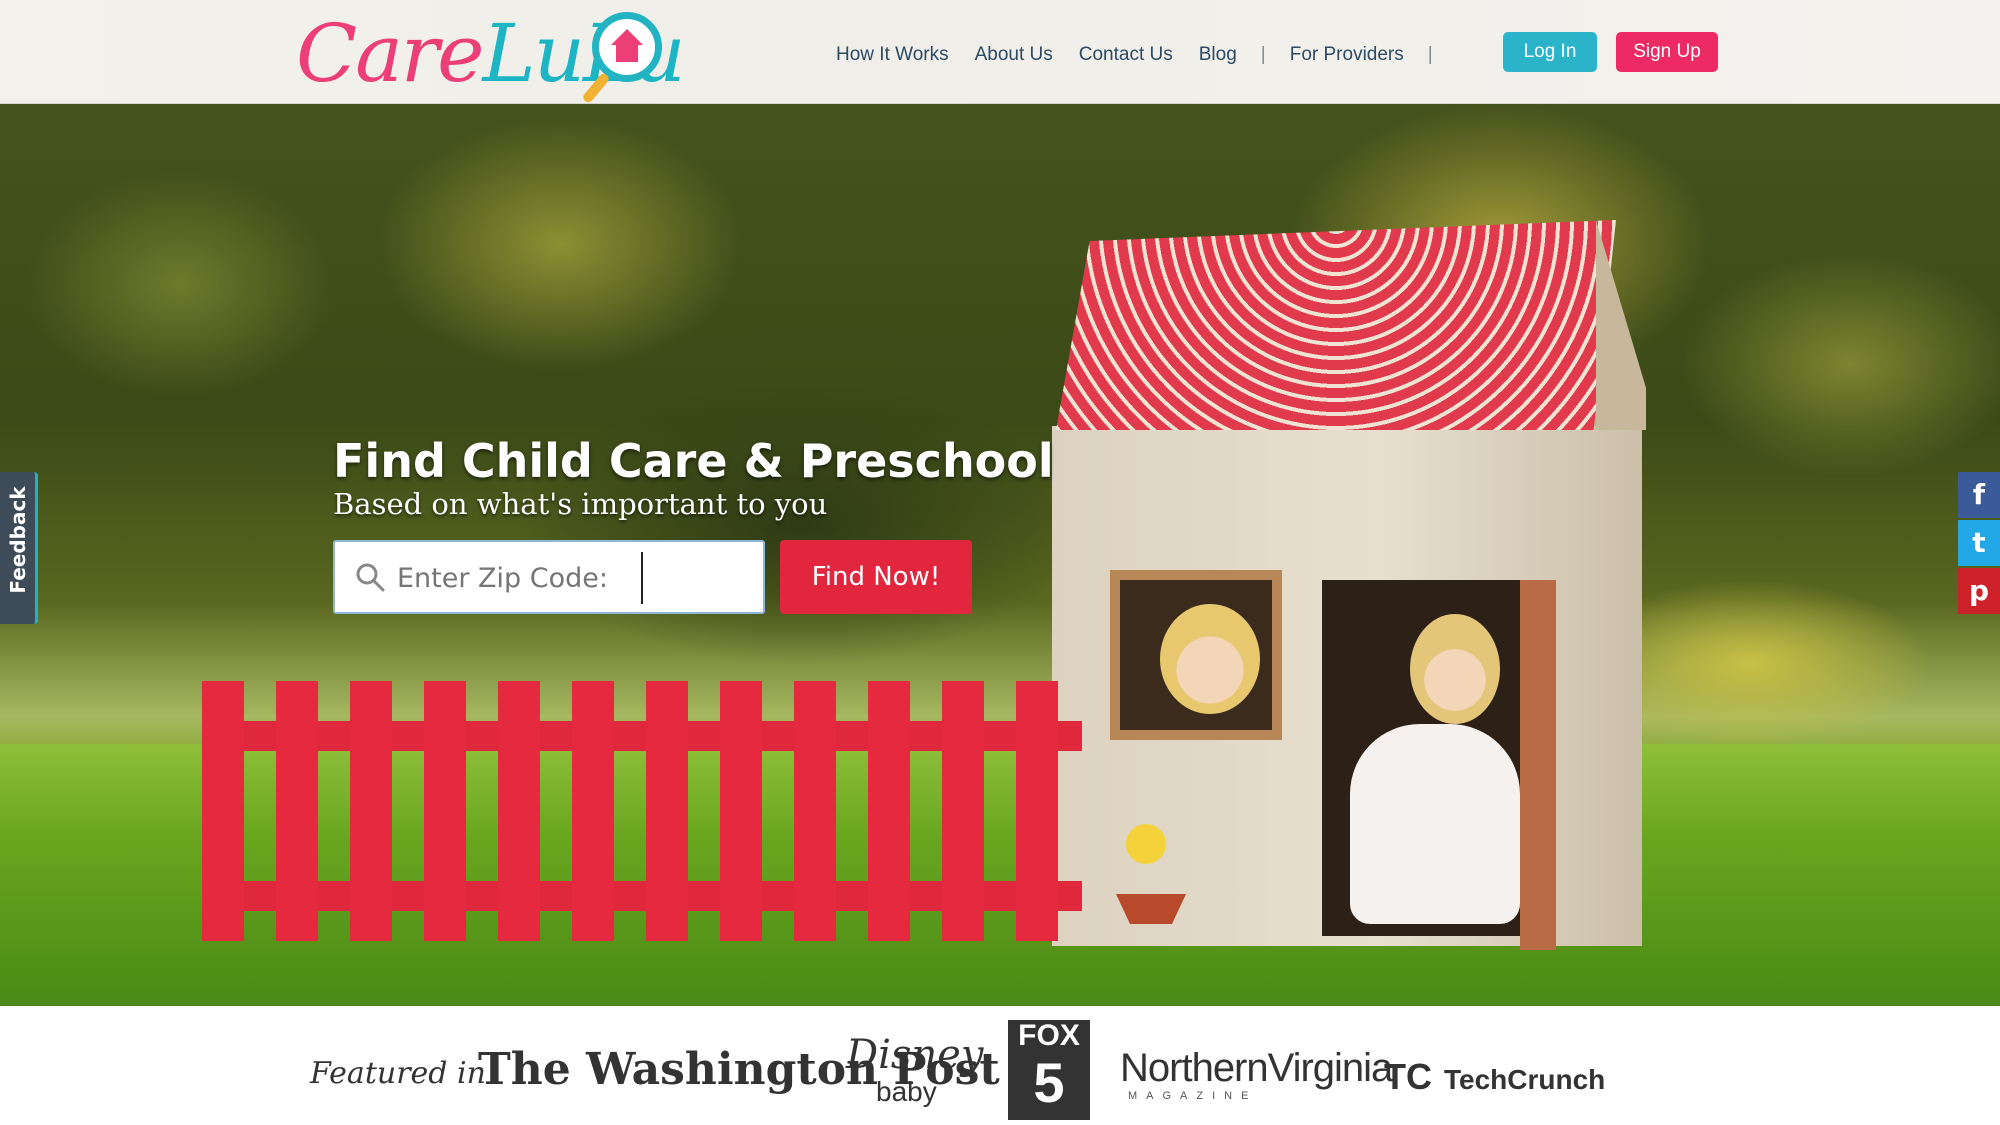 Image resolution: width=2000 pixels, height=1125 pixels. What do you see at coordinates (491, 56) in the screenshot?
I see `careLulu-logo: CareLuLu` at bounding box center [491, 56].